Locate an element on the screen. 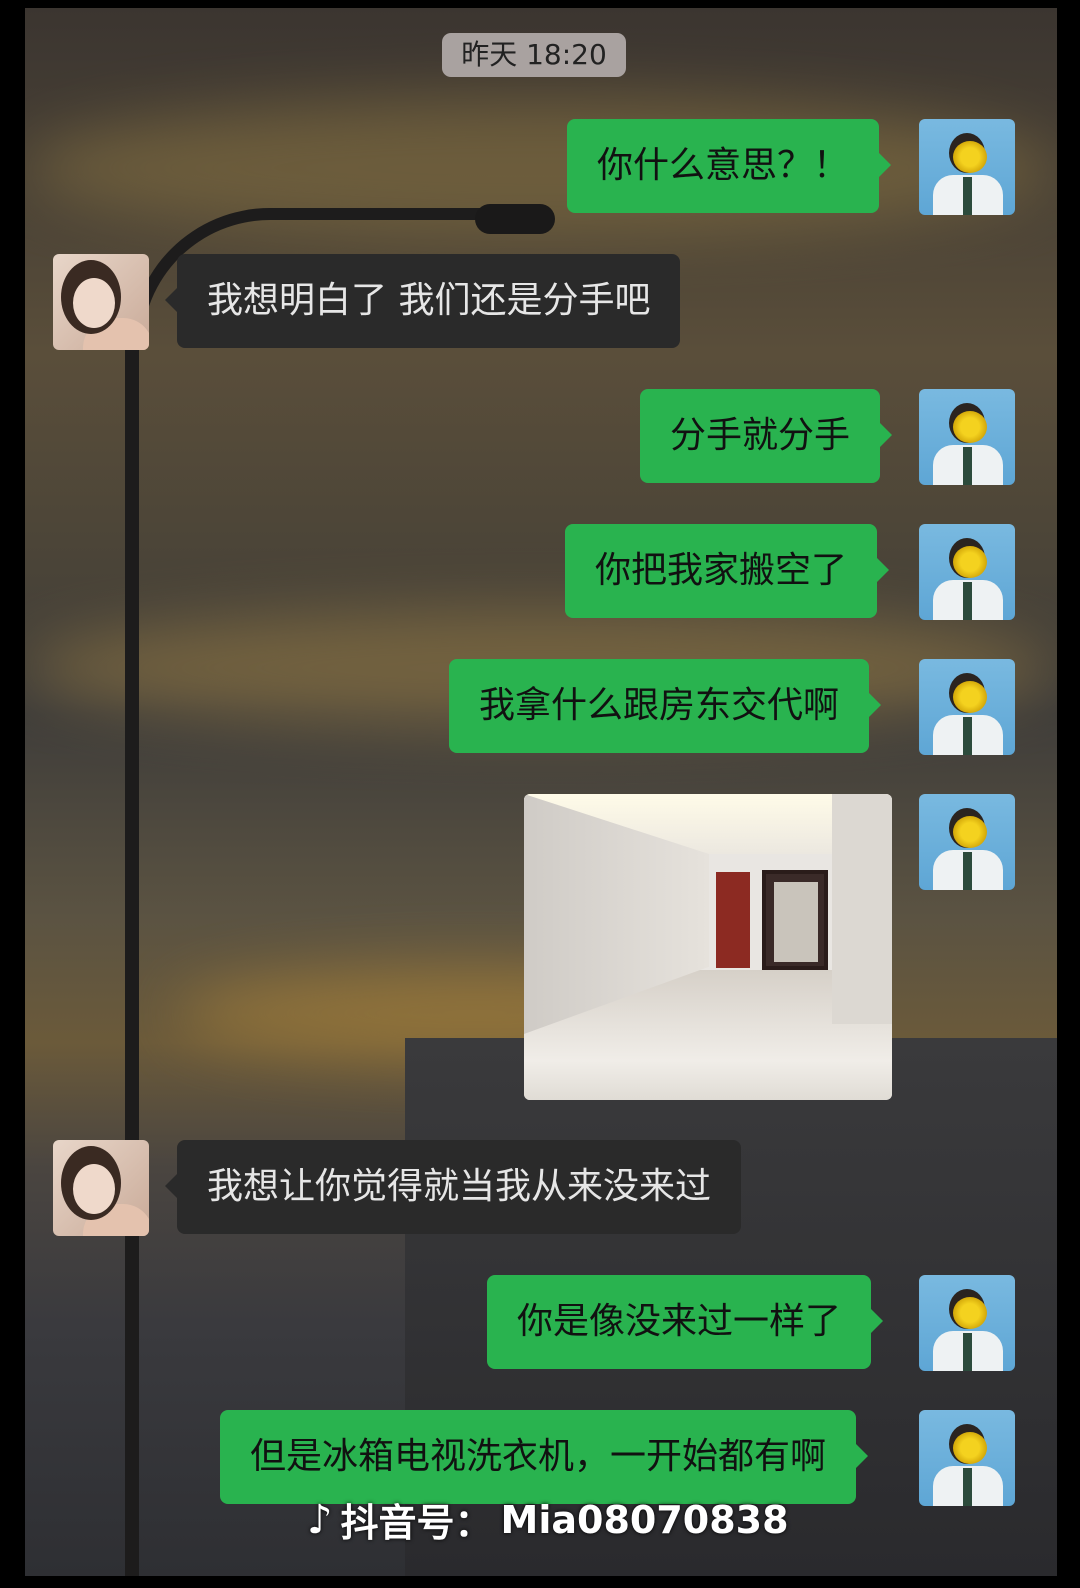  streetlamp-head is located at coordinates (515, 219).